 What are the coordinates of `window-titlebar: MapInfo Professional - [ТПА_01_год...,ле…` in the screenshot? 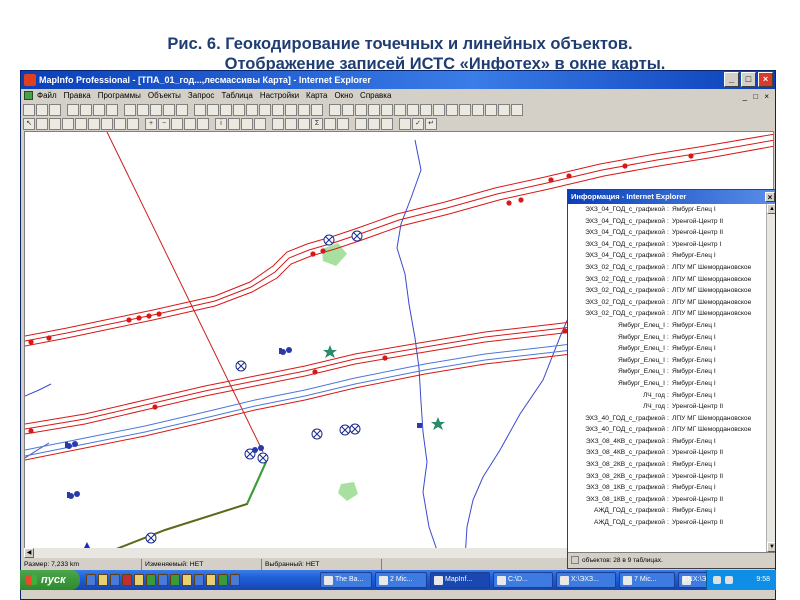 It's located at (398, 80).